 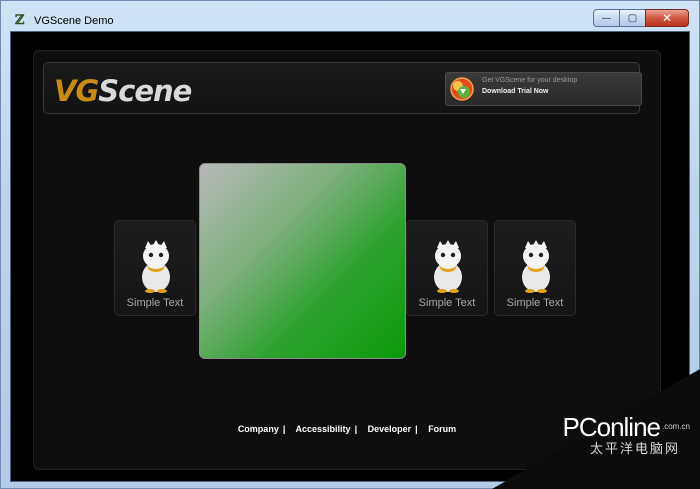 I want to click on minimize-icon: —, so click(x=606, y=18).